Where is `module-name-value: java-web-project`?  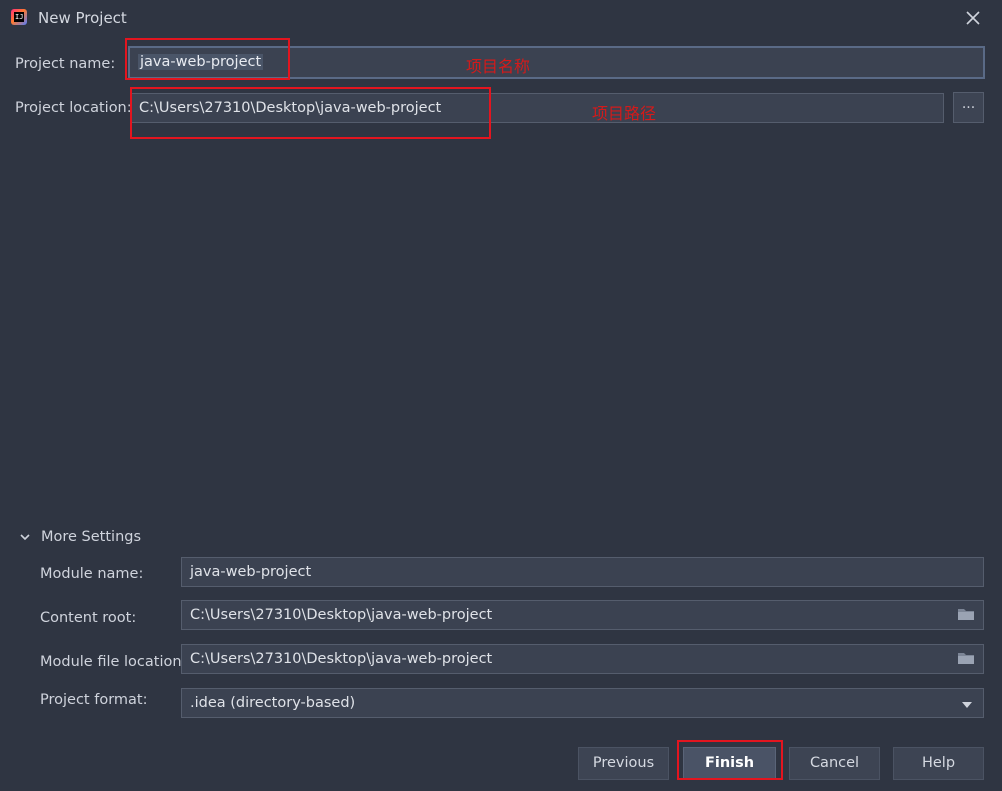 module-name-value: java-web-project is located at coordinates (251, 572).